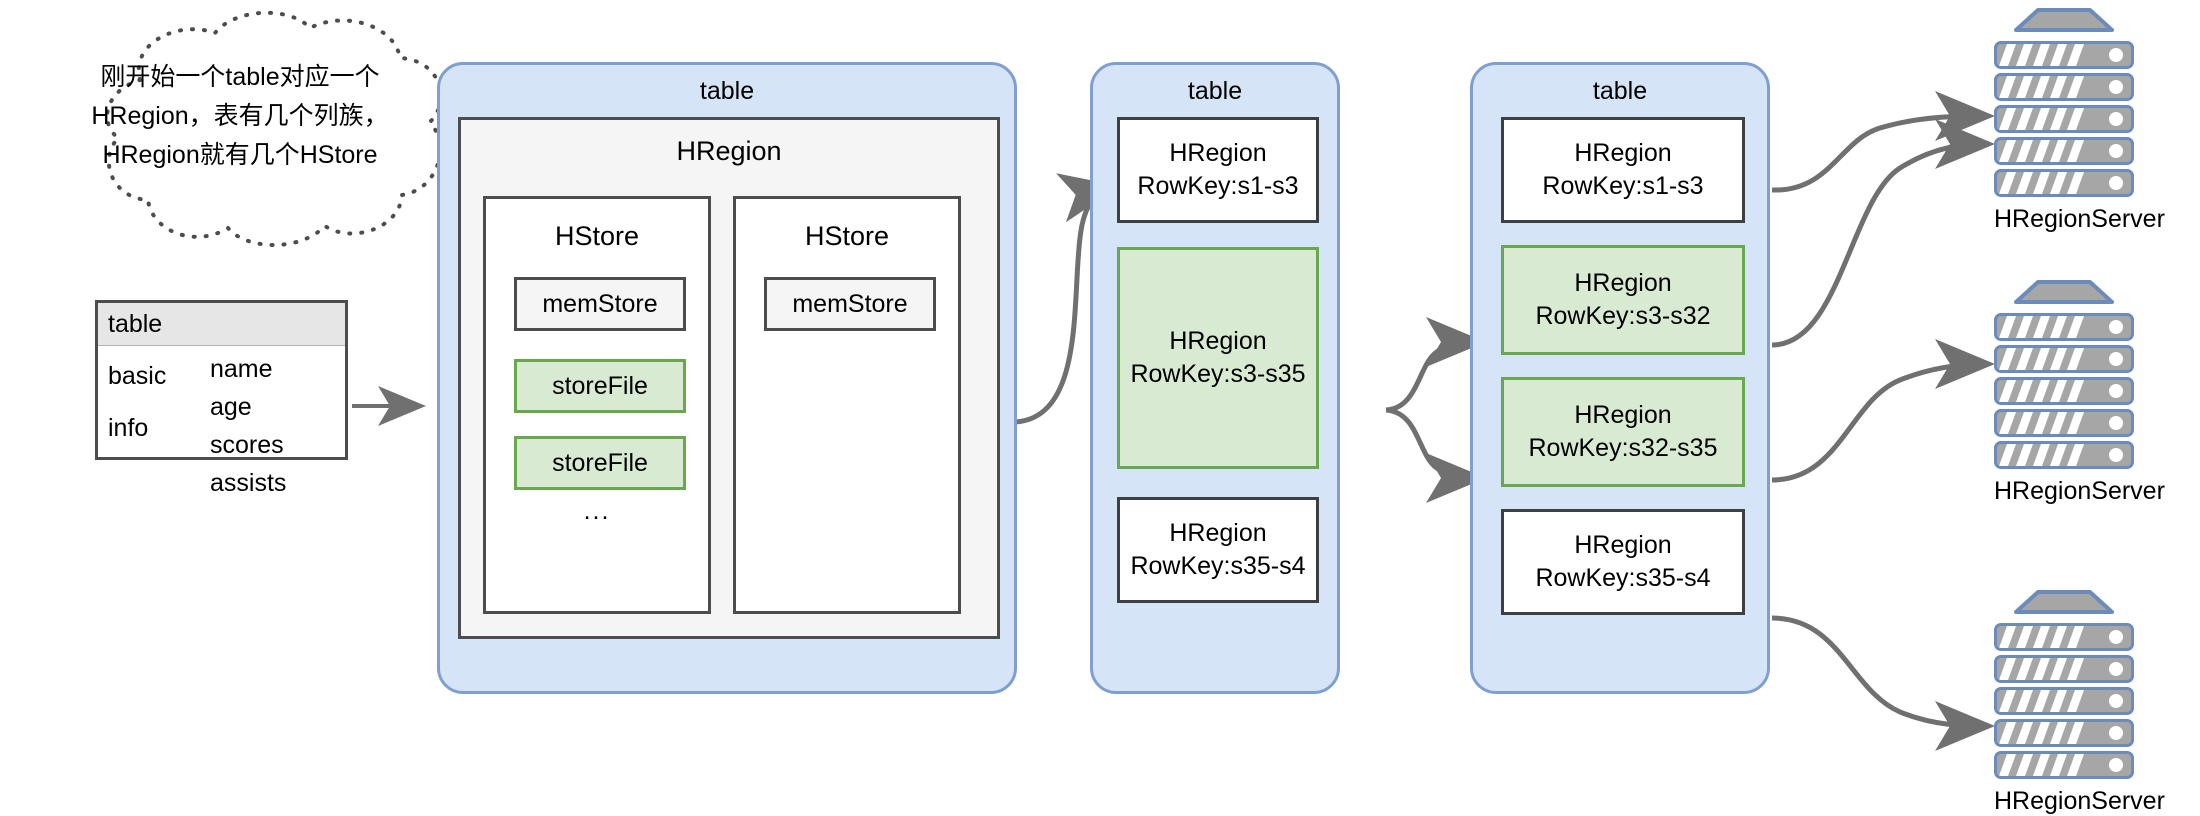 The image size is (2200, 816). Describe the element at coordinates (727, 91) in the screenshot. I see `table-1-title: table` at that location.